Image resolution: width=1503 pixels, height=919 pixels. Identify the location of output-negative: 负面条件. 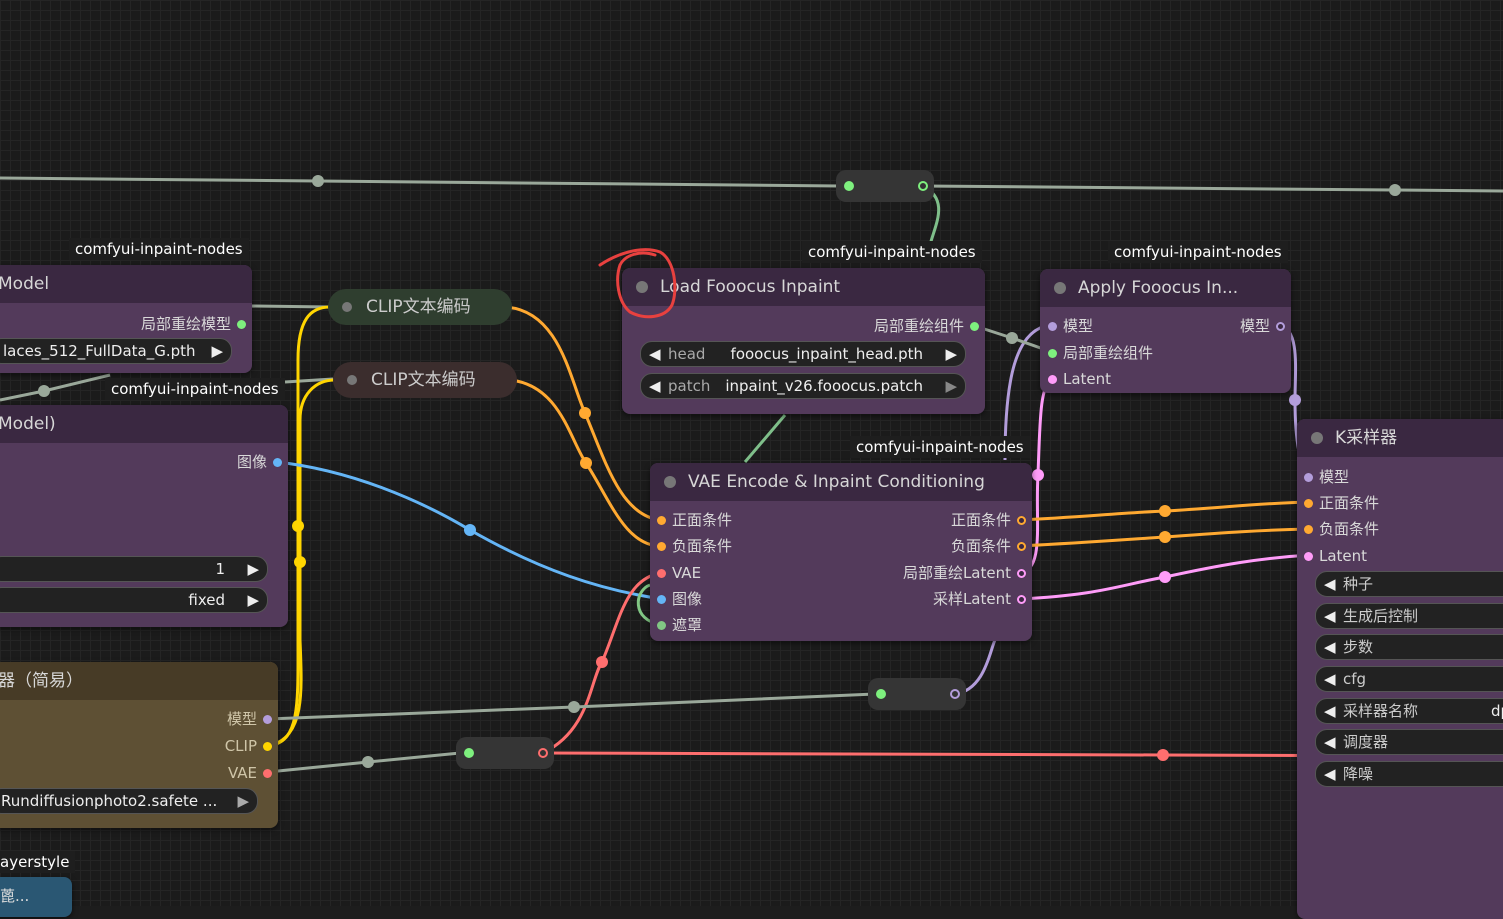
(988, 546).